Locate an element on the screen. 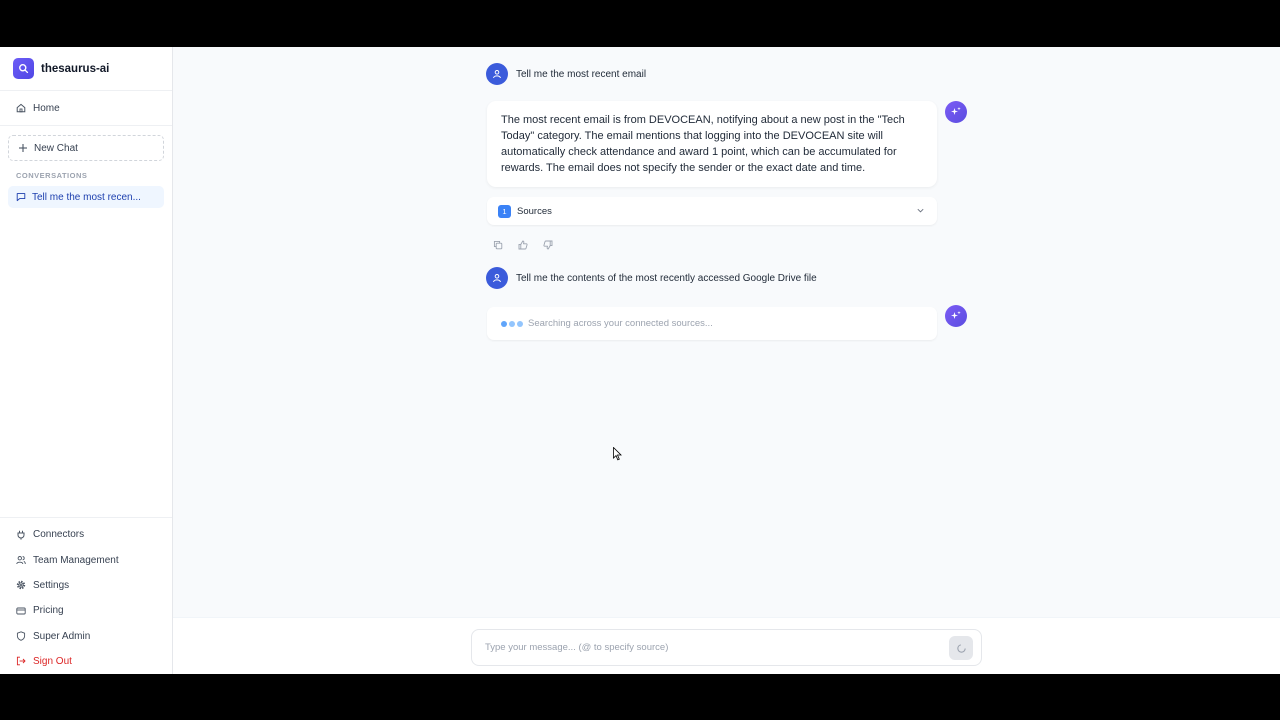  sidebar-item-connectors: Connectors is located at coordinates (86, 534).